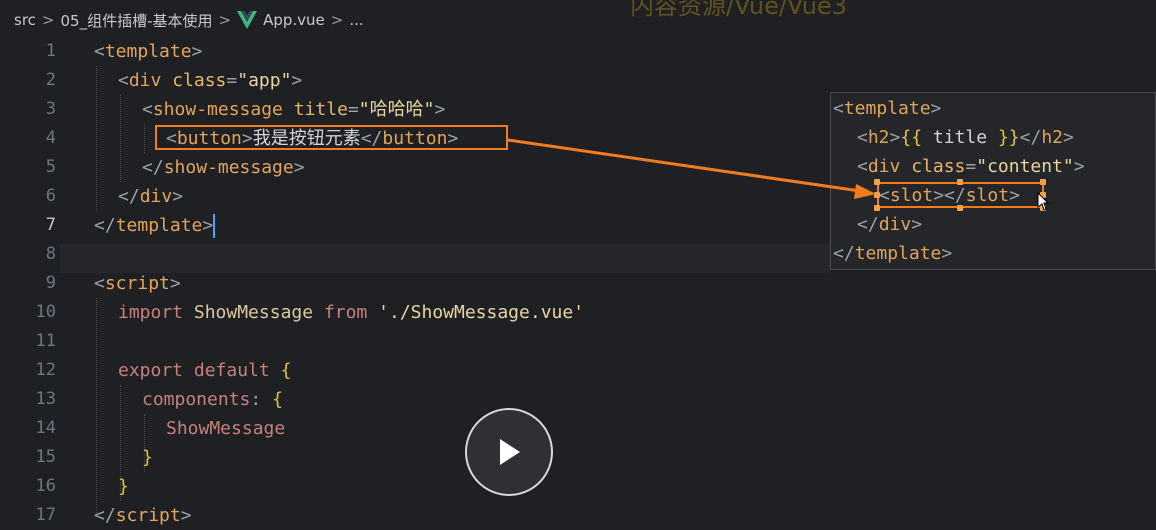 Image resolution: width=1156 pixels, height=530 pixels. Describe the element at coordinates (1043, 201) in the screenshot. I see `mouse-cursor-icon` at that location.